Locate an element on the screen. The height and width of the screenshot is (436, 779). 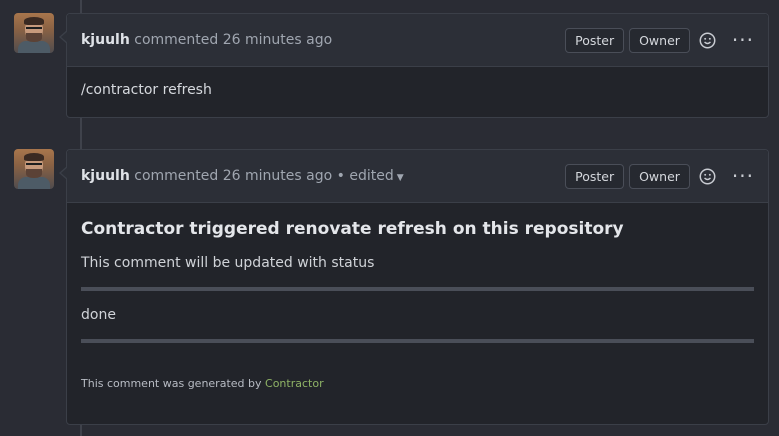
status-value: done is located at coordinates (98, 315).